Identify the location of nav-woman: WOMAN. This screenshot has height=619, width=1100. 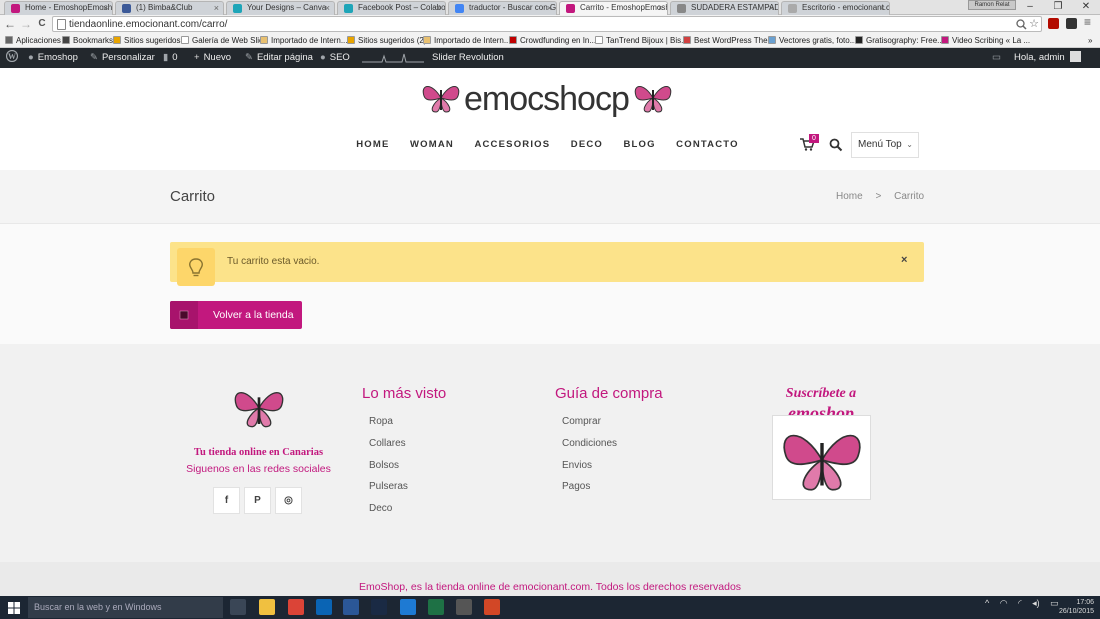
(432, 144).